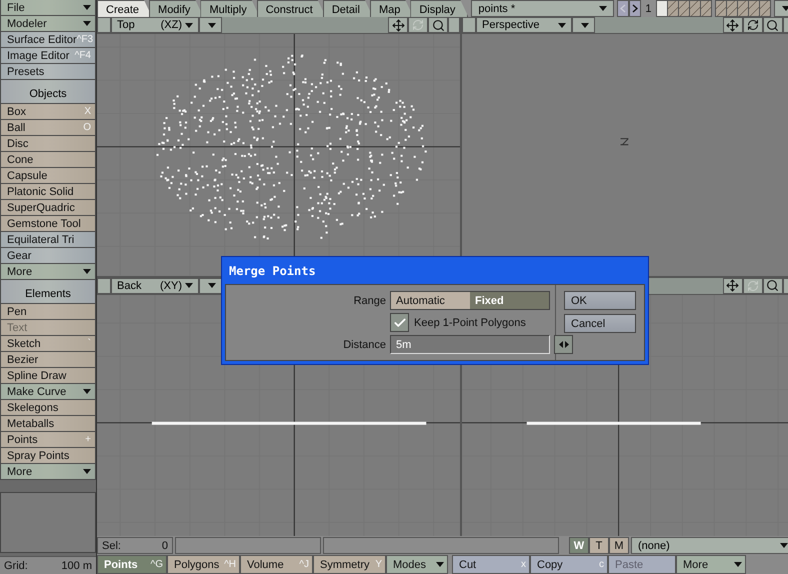 This screenshot has width=788, height=574. What do you see at coordinates (470, 344) in the screenshot?
I see `distance-input: 5m` at bounding box center [470, 344].